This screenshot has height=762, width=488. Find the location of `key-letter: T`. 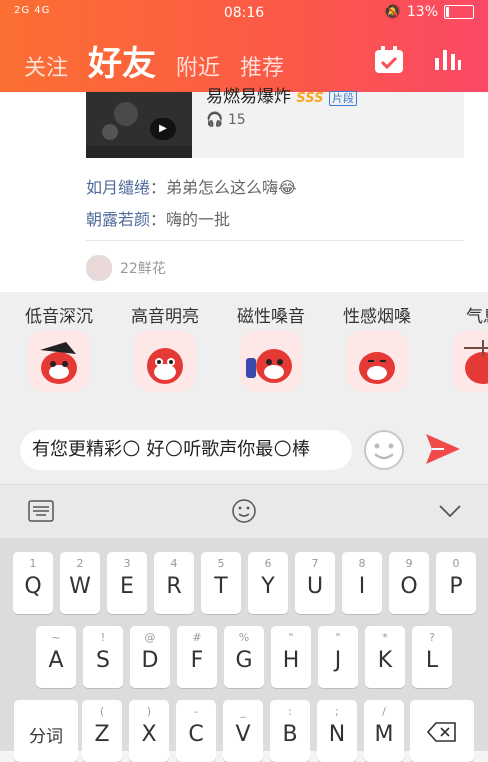

key-letter: T is located at coordinates (221, 586).